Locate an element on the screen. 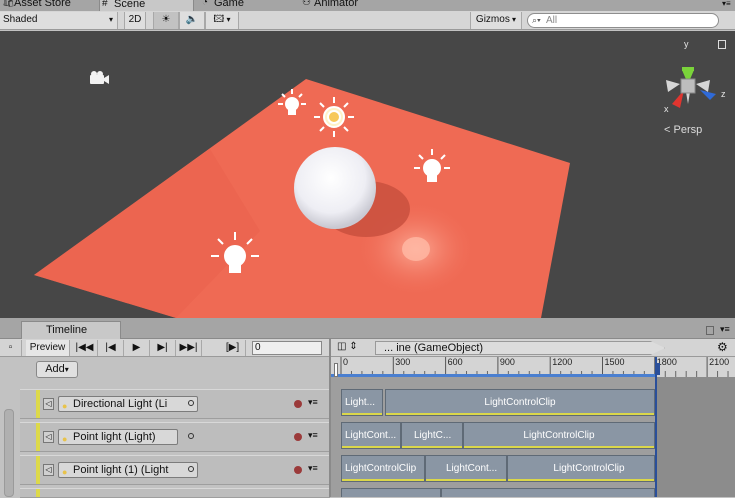  camera-icon is located at coordinates (99, 77).